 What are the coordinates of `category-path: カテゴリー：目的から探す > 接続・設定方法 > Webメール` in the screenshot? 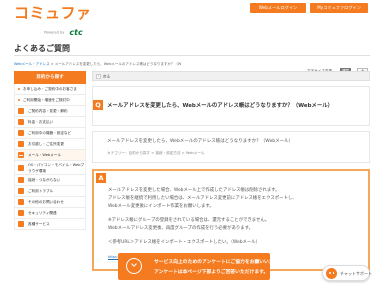 It's located at (156, 153).